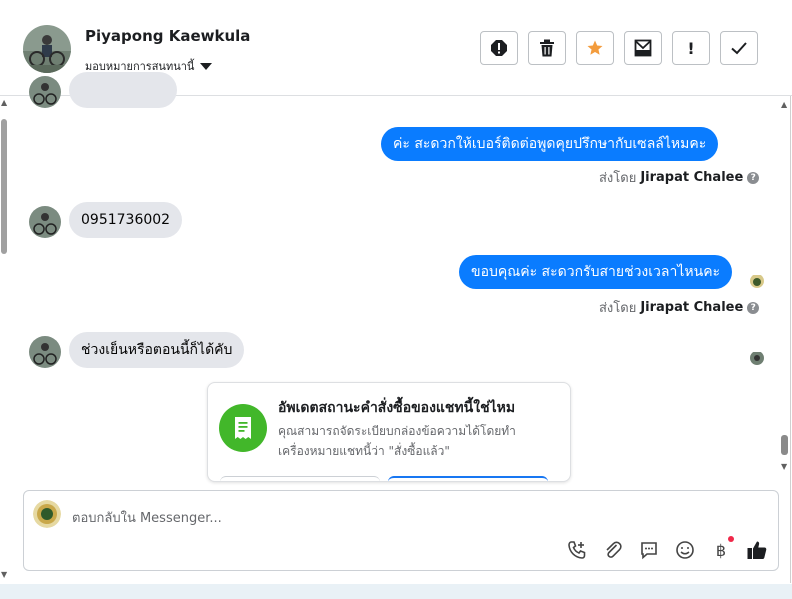 The image size is (792, 599). Describe the element at coordinates (47, 49) in the screenshot. I see `contact-avatar` at that location.